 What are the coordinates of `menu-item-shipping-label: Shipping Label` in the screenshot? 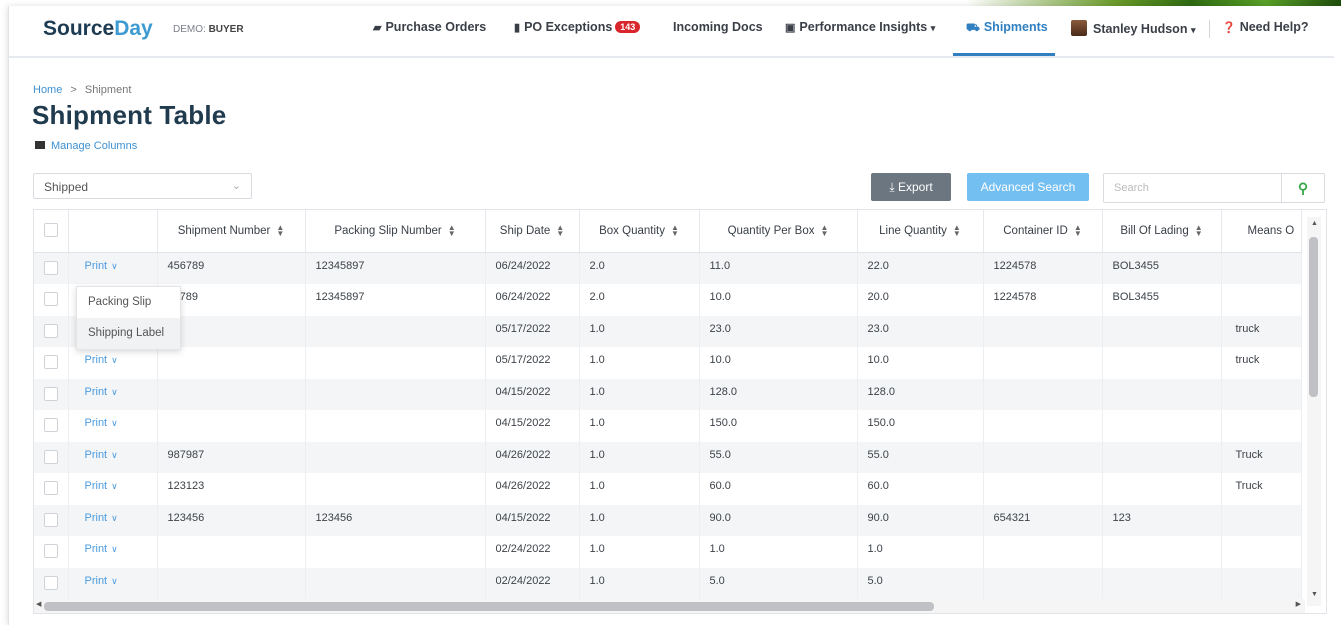 It's located at (128, 333).